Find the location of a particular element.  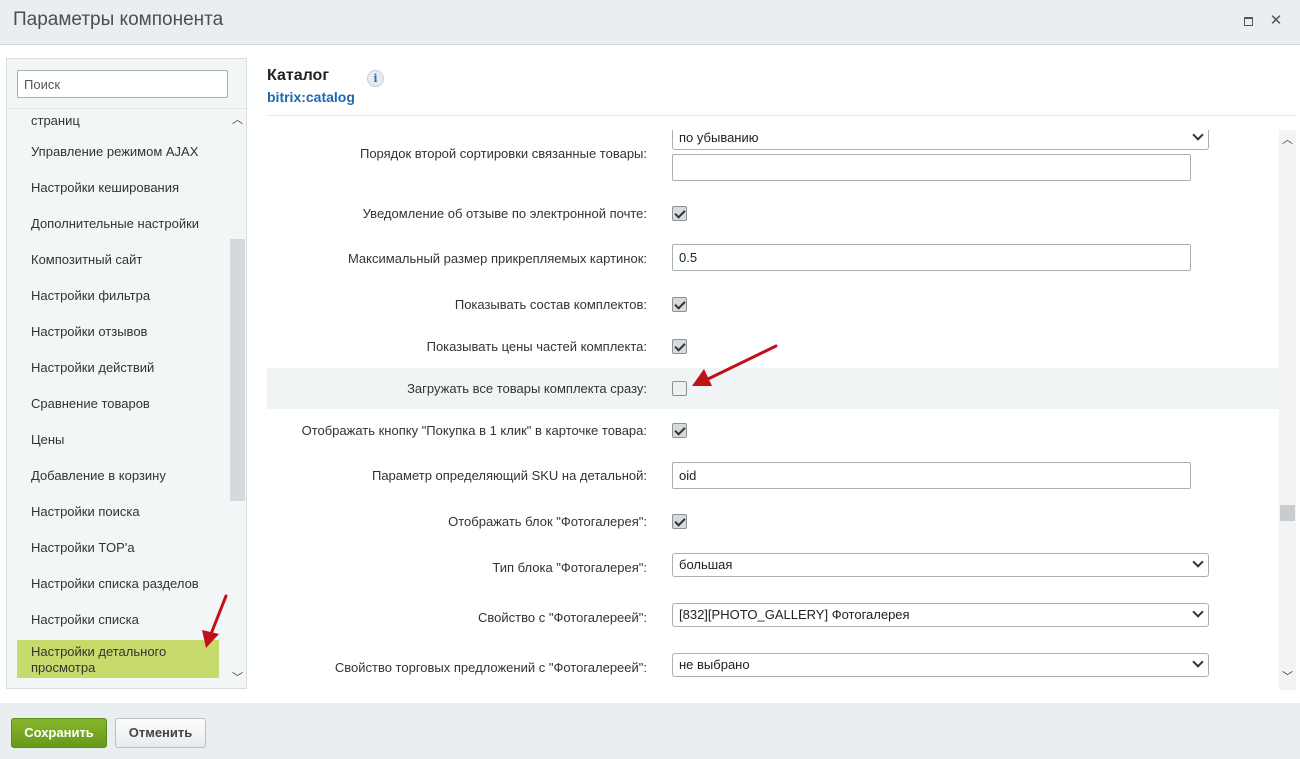

row-label: Загружать все товары комплекта сразу: is located at coordinates (527, 388).